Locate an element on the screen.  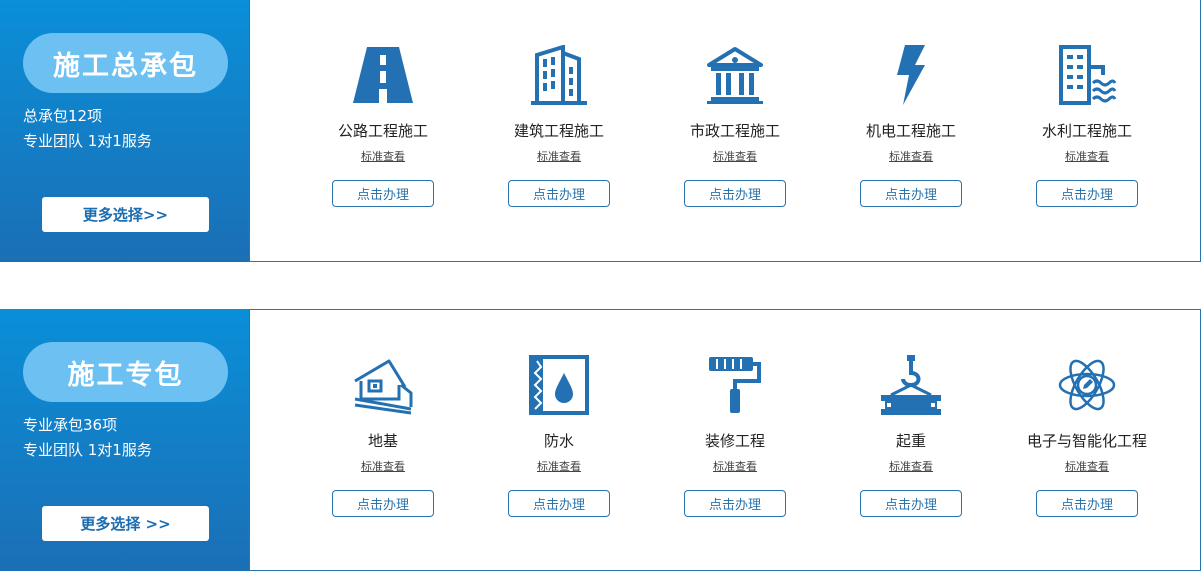
waterproof-icon is located at coordinates (559, 385).